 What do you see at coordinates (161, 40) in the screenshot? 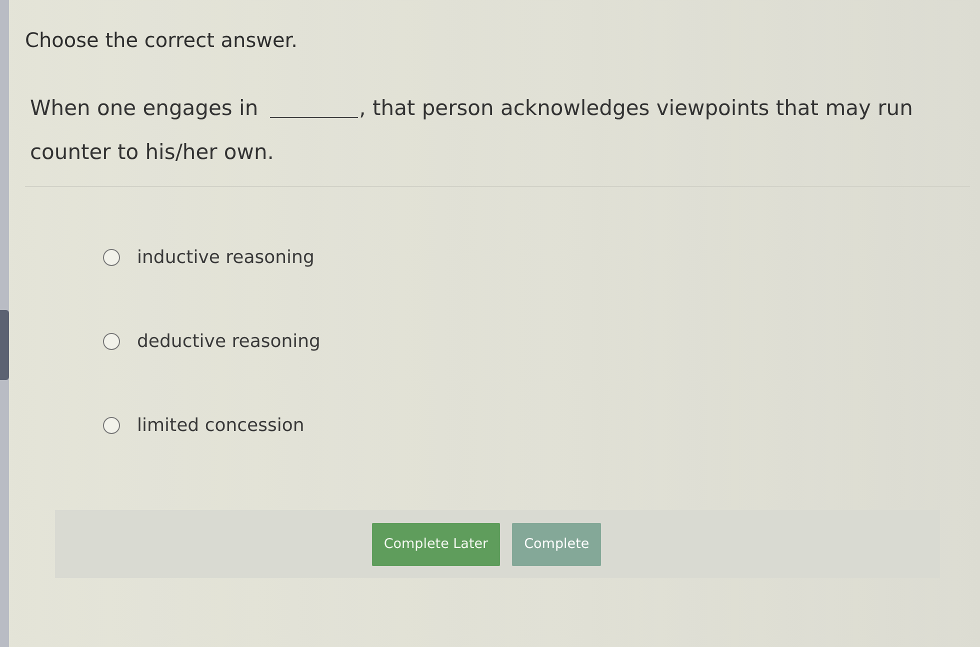
I see `instruction-text: Choose the correct answer.` at bounding box center [161, 40].